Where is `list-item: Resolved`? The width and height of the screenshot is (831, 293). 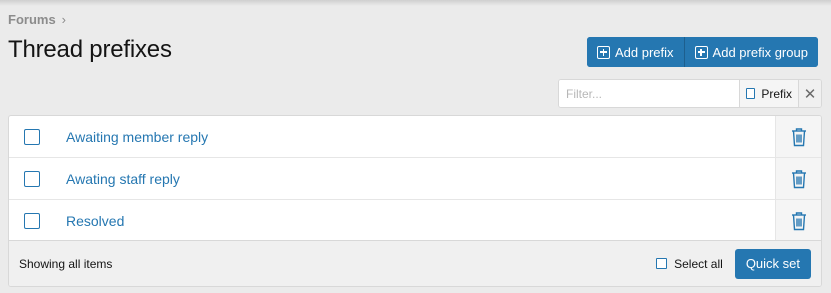
list-item: Resolved is located at coordinates (415, 221).